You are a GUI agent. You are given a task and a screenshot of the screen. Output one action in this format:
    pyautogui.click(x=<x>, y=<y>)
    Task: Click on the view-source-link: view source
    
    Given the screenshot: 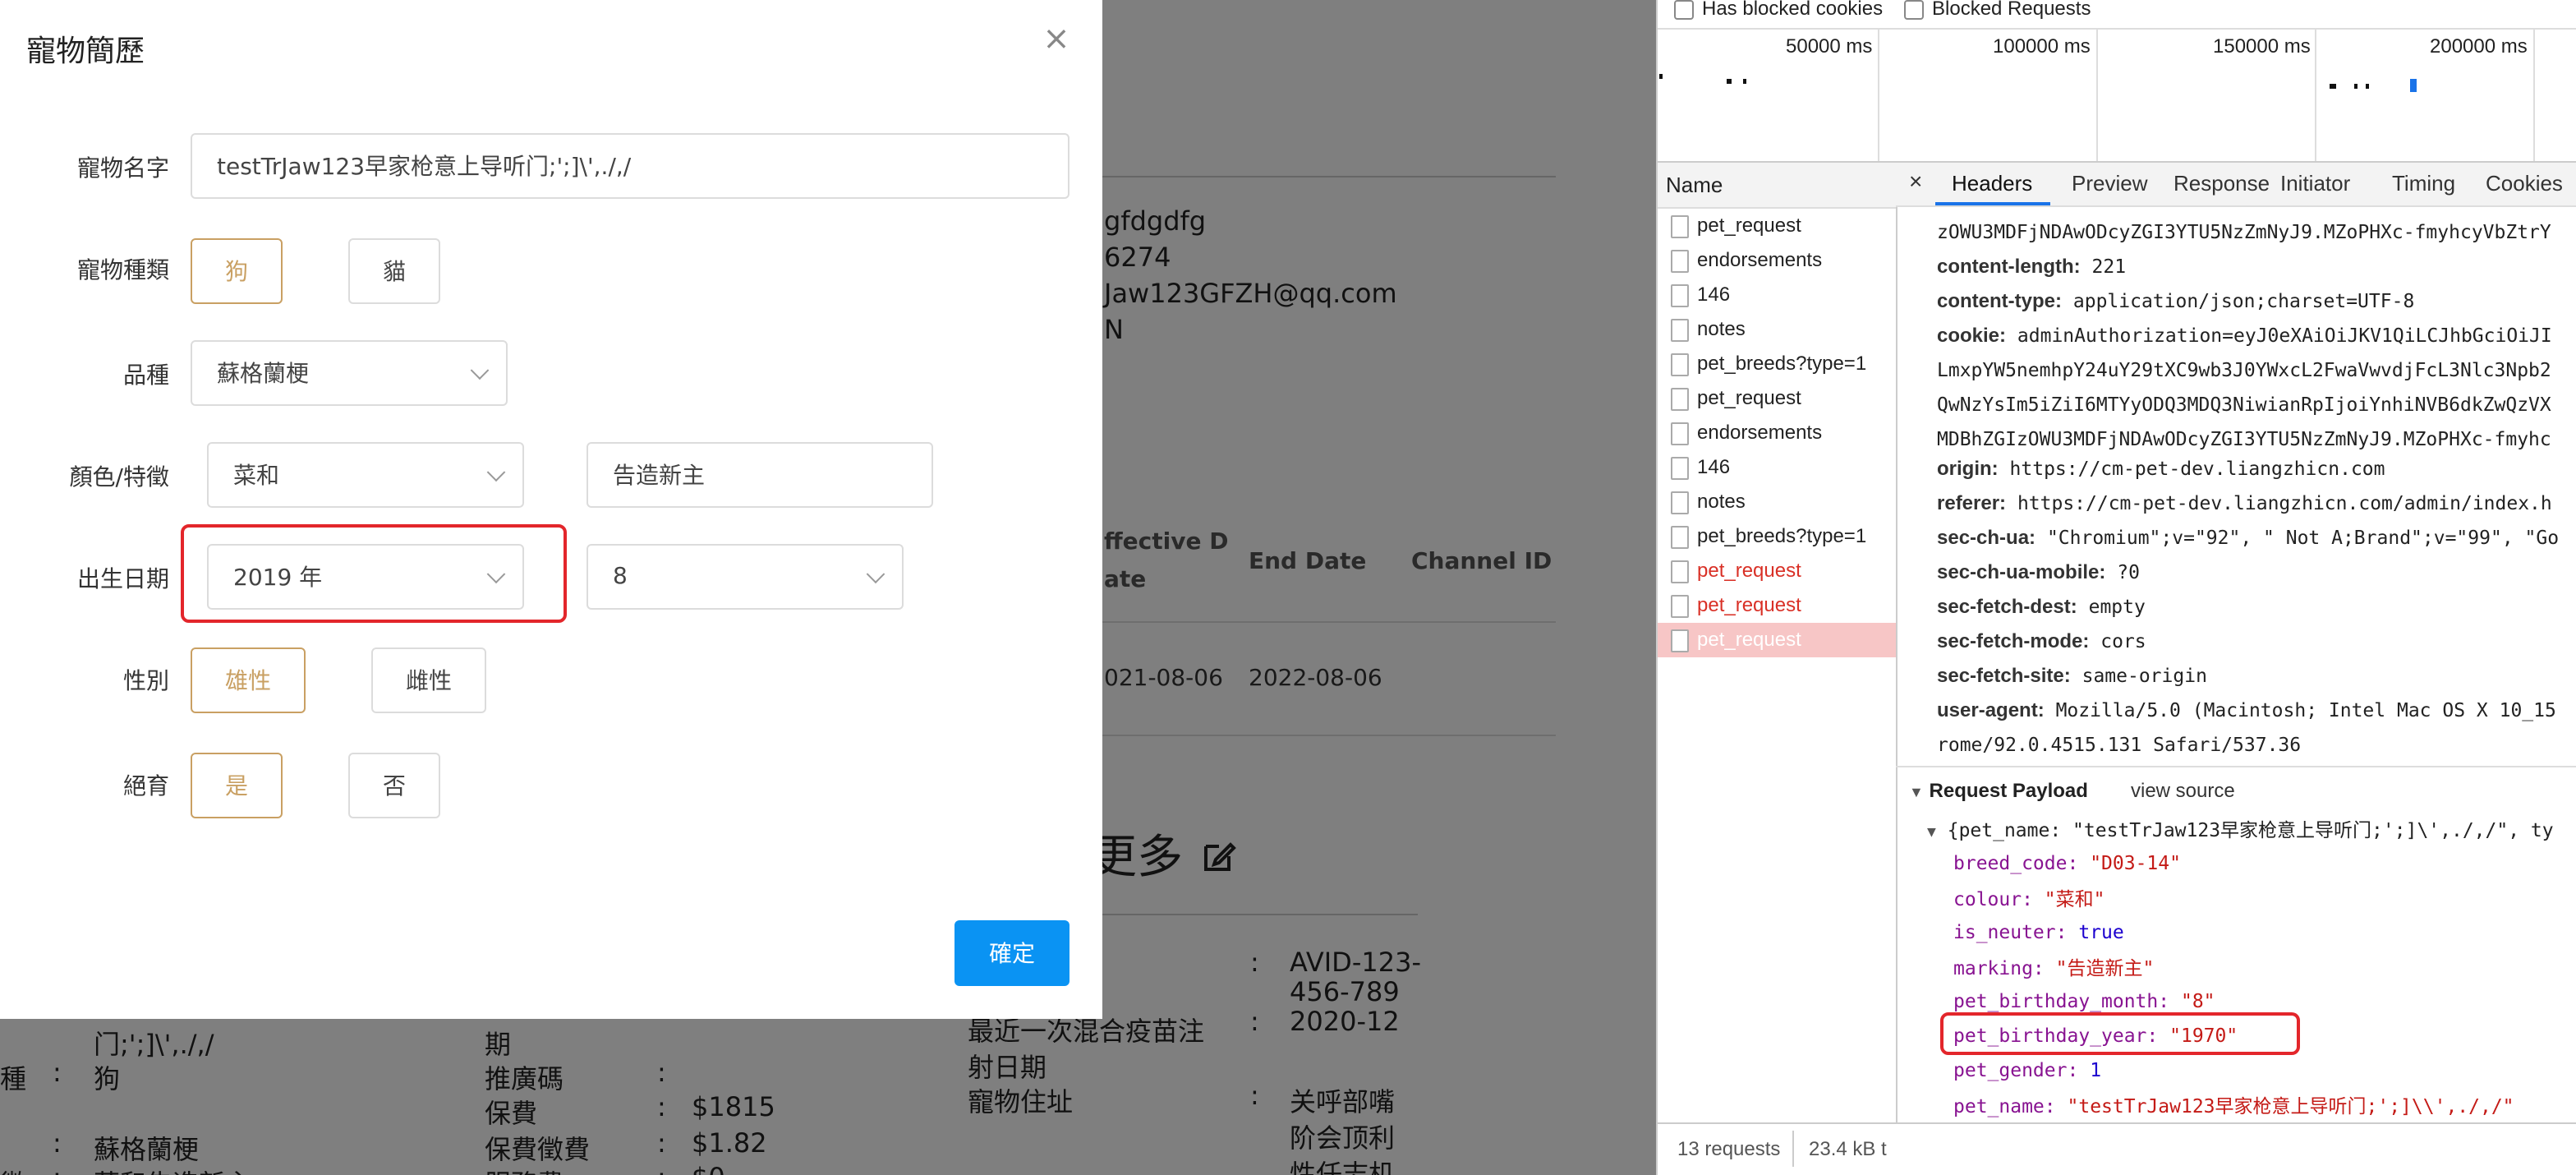 What is the action you would take?
    pyautogui.click(x=2183, y=790)
    